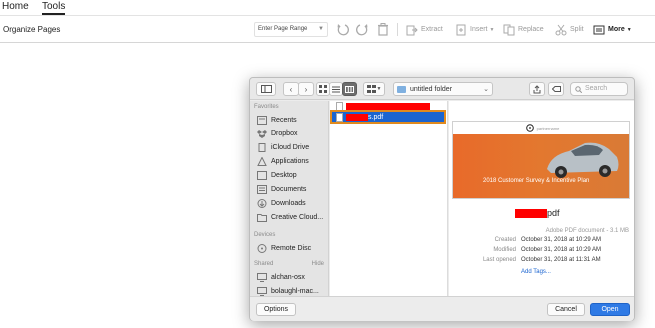 The image size is (655, 328). I want to click on tag-icon, so click(556, 89).